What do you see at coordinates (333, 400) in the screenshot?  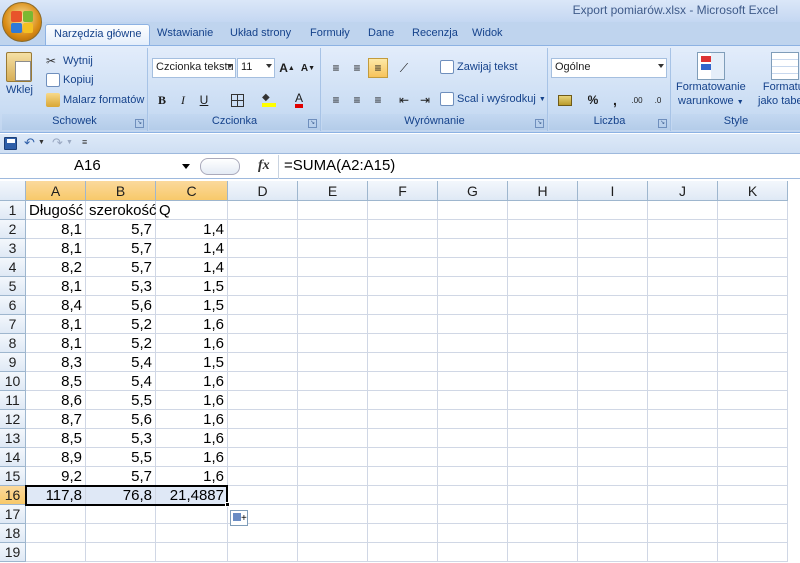 I see `cell-e11` at bounding box center [333, 400].